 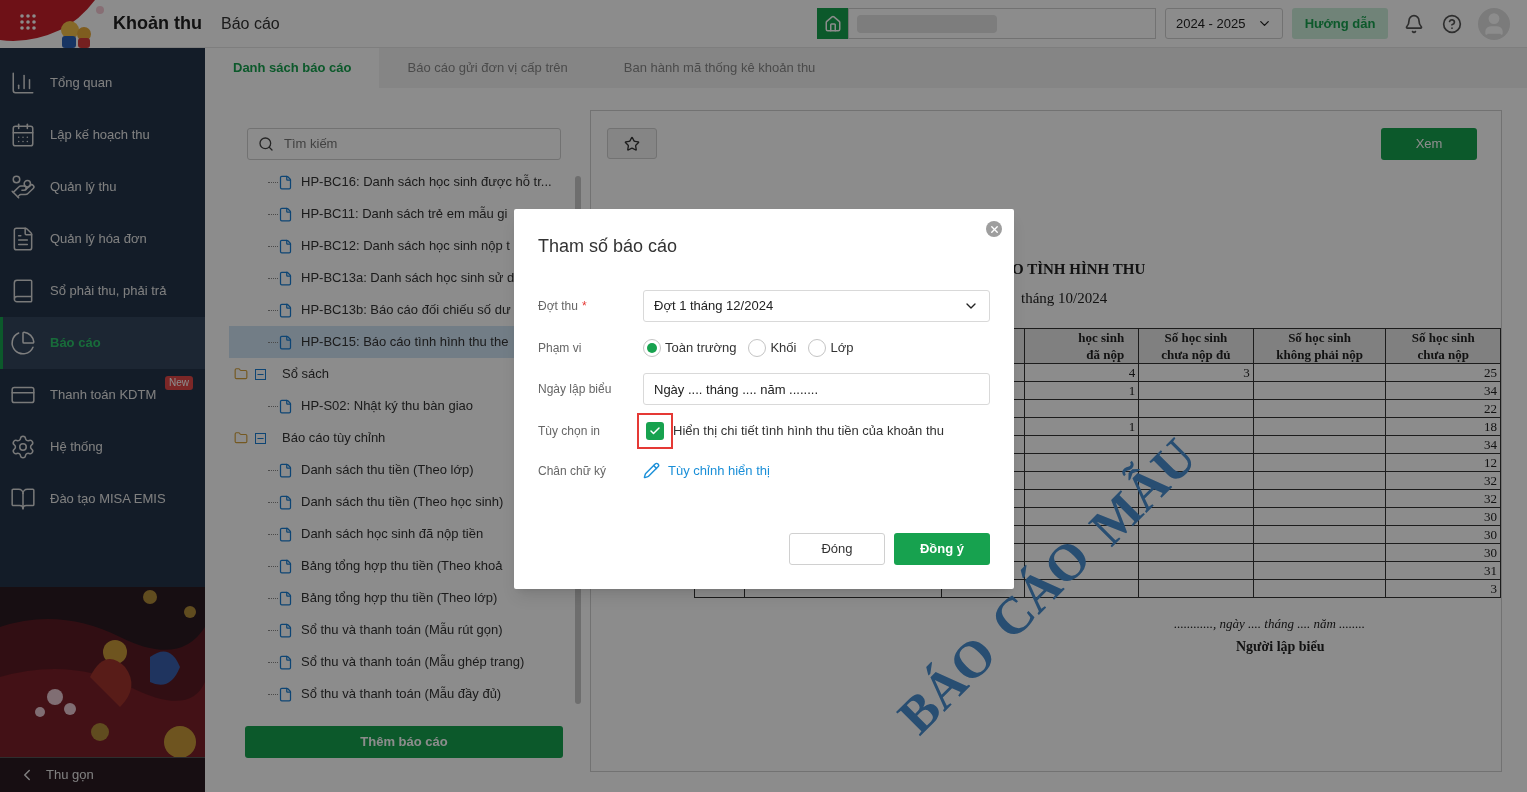 What do you see at coordinates (573, 471) in the screenshot?
I see `field-label: Chân chữ ký` at bounding box center [573, 471].